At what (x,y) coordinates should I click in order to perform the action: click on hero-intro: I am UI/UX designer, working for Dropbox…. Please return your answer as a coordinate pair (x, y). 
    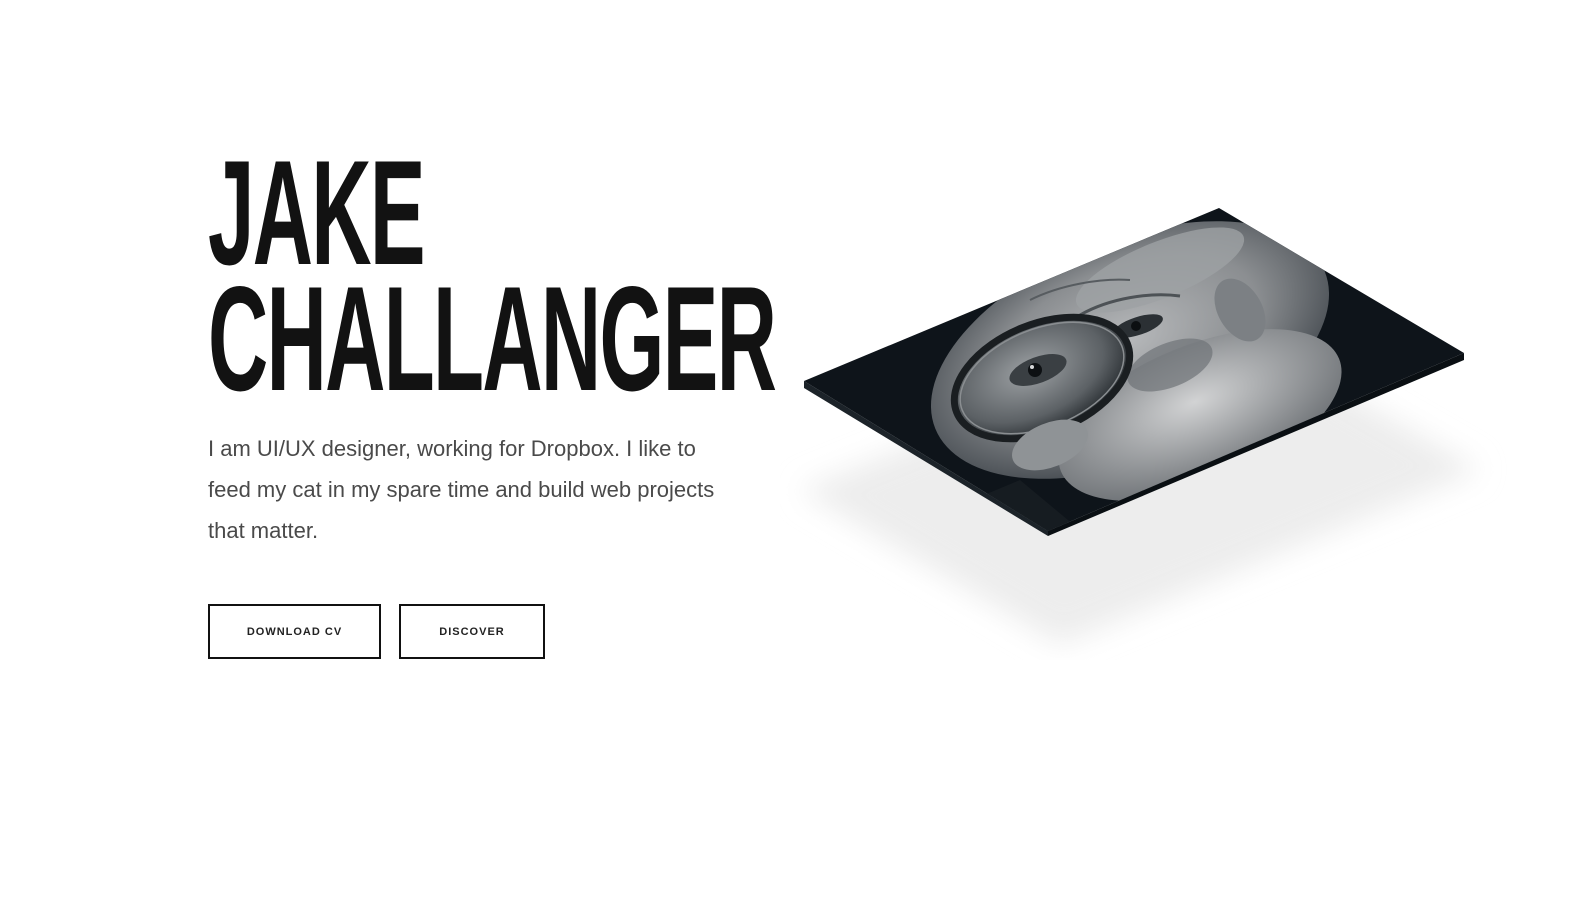
    Looking at the image, I should click on (461, 489).